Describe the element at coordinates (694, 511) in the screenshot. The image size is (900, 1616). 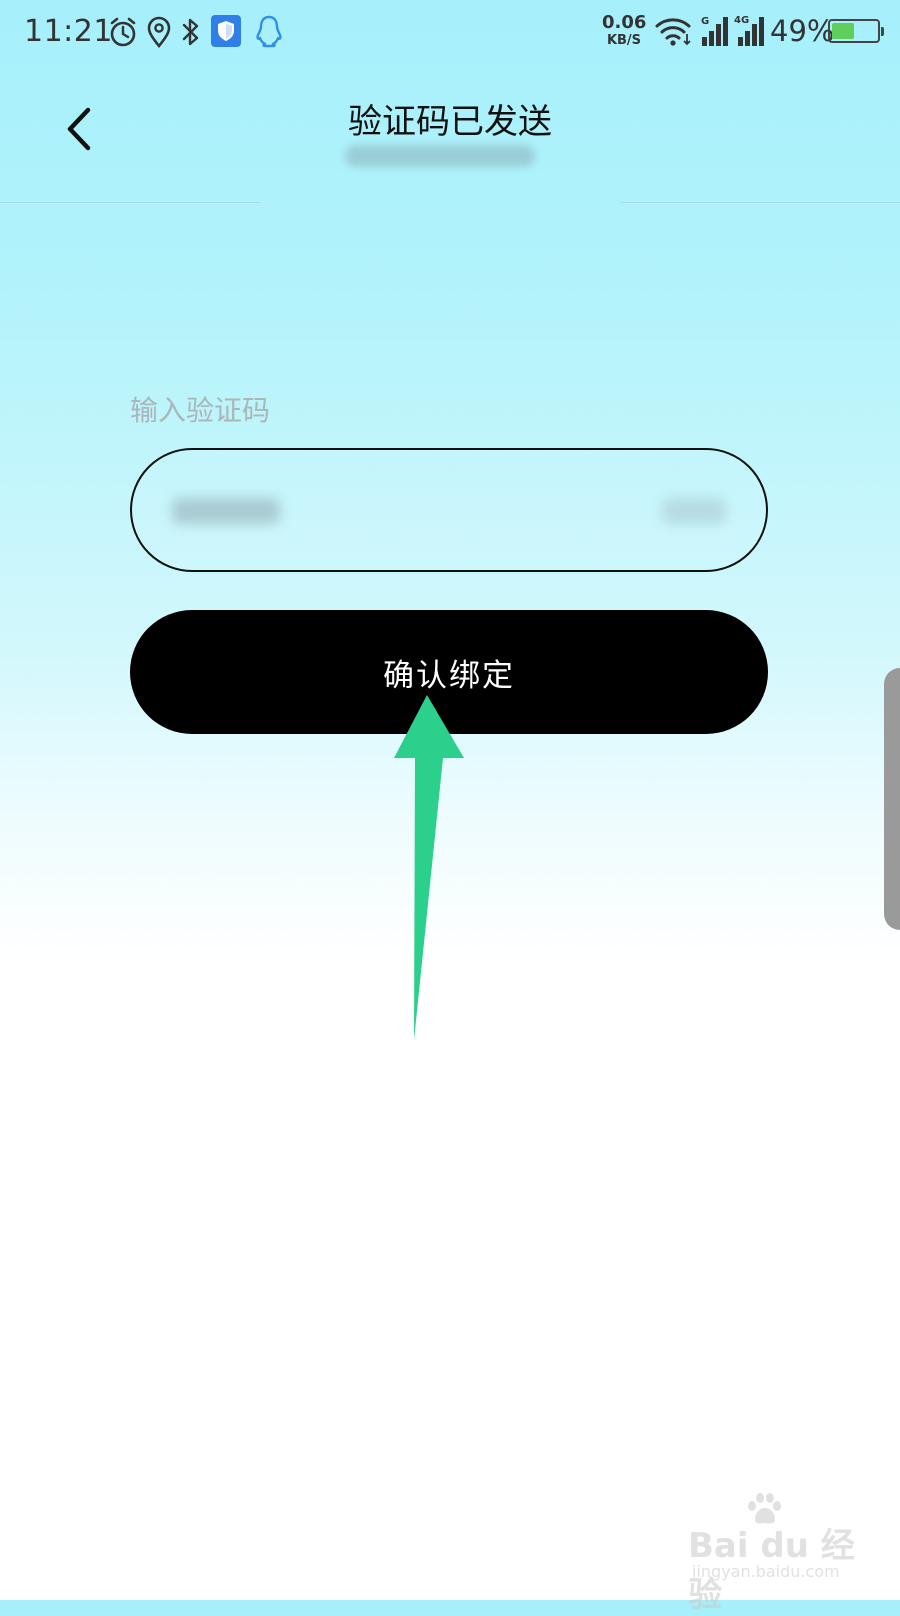
I see `masked-resend-countdown` at that location.